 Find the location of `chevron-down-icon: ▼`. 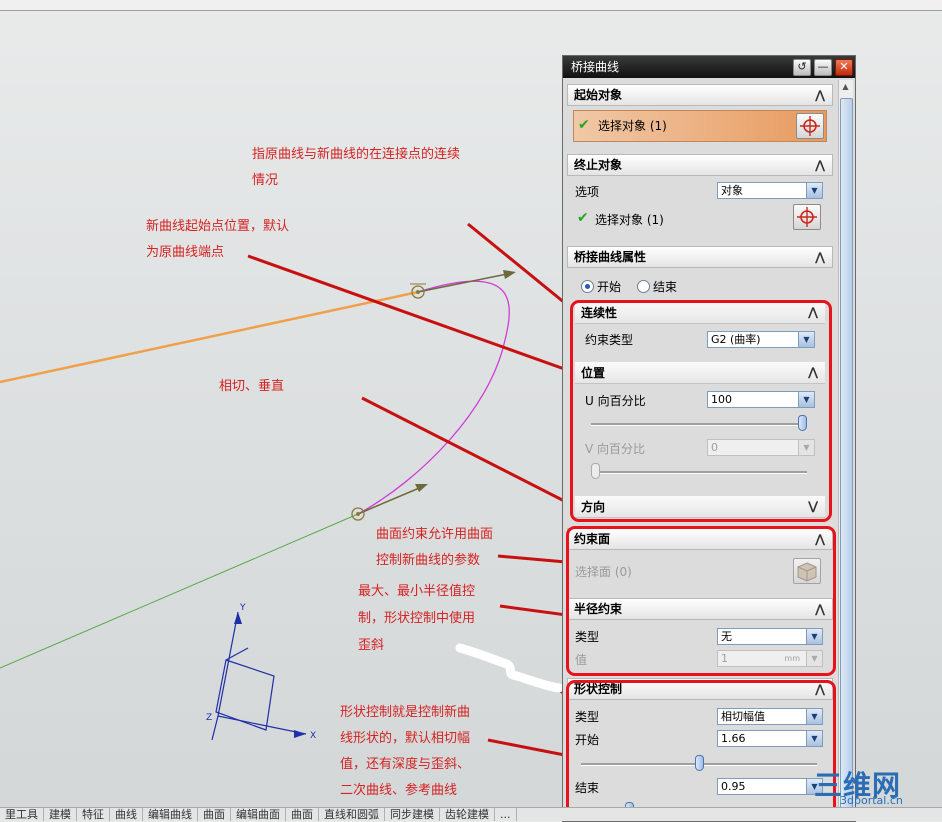

chevron-down-icon: ▼ is located at coordinates (814, 190).